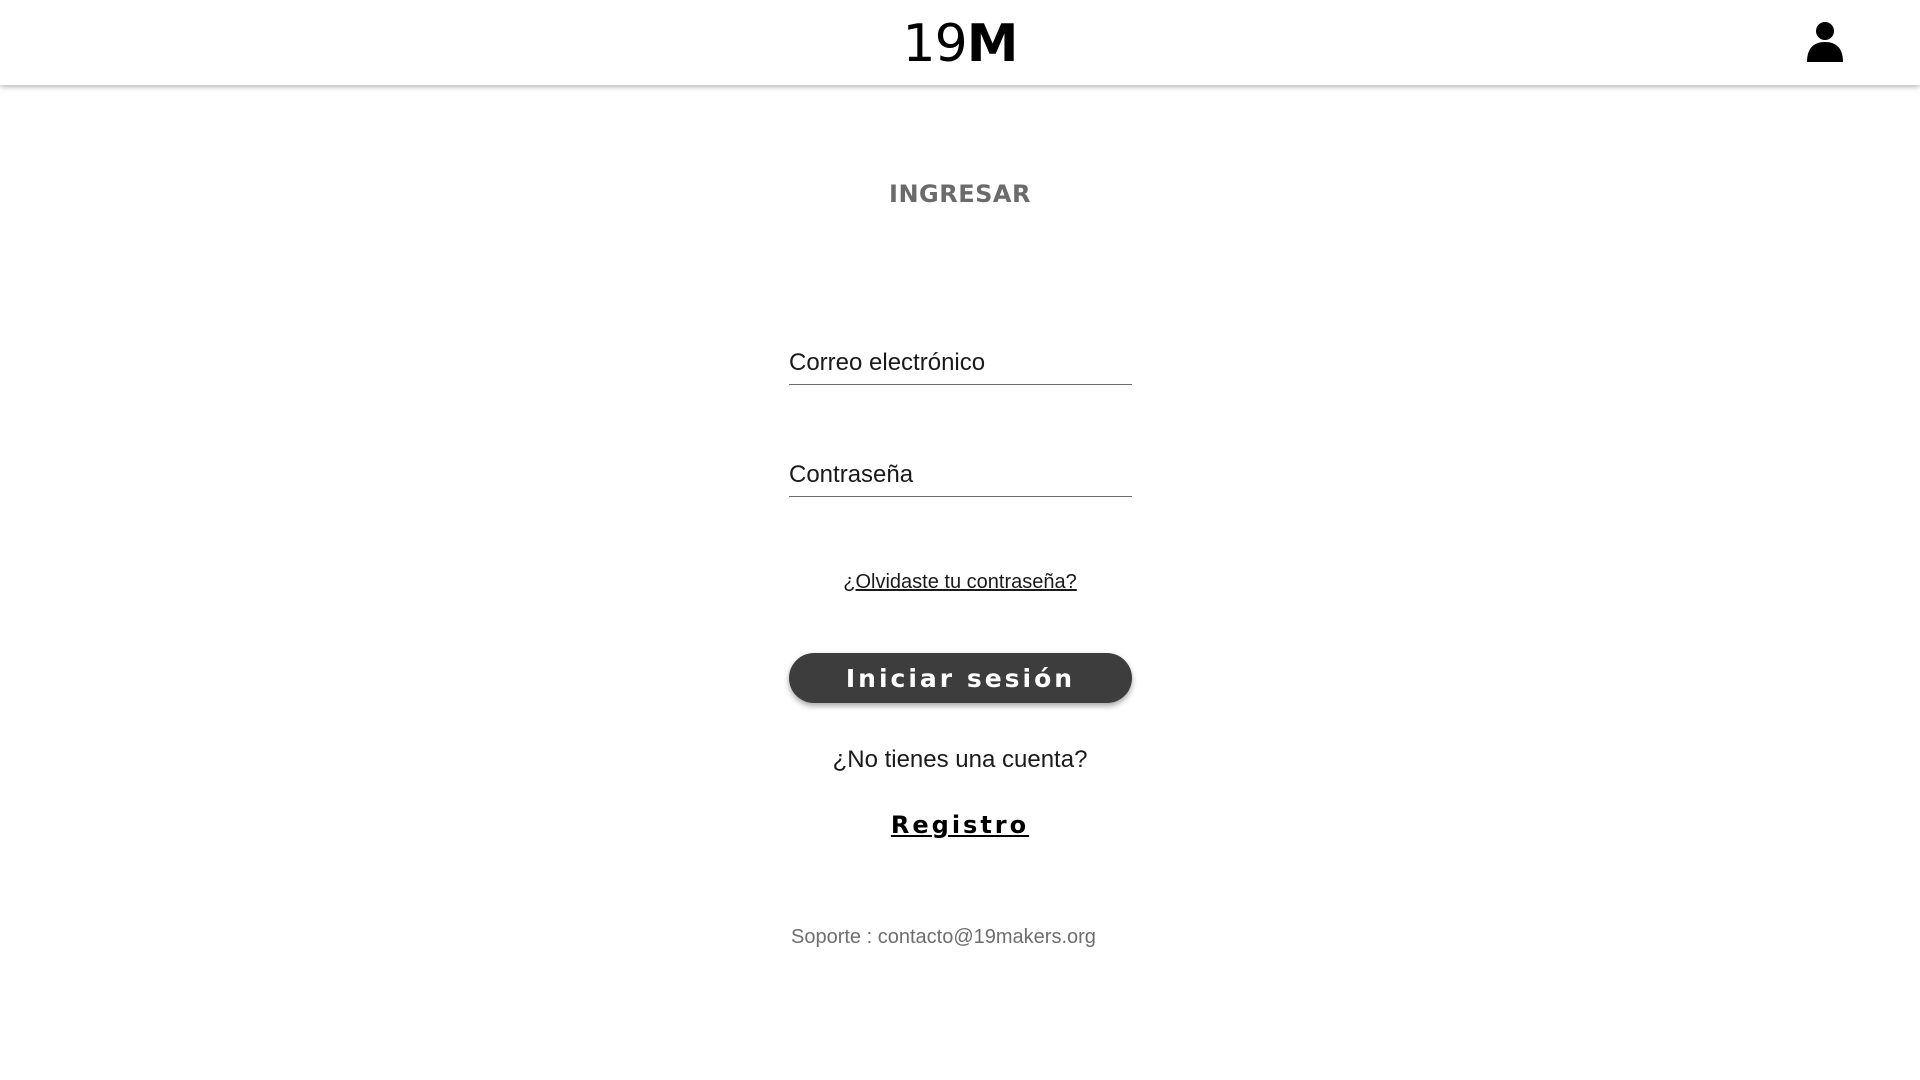 The image size is (1920, 1080). I want to click on register-link: Registro, so click(960, 825).